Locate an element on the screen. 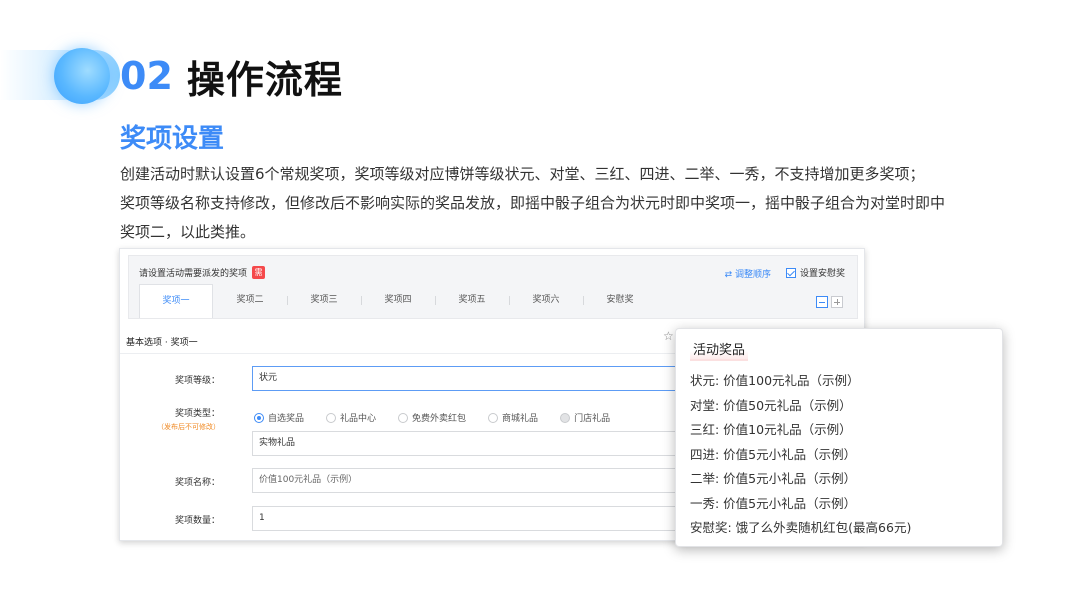 The image size is (1080, 607). list-item: 一秀: 价值5元小礼品（示例） is located at coordinates (773, 503).